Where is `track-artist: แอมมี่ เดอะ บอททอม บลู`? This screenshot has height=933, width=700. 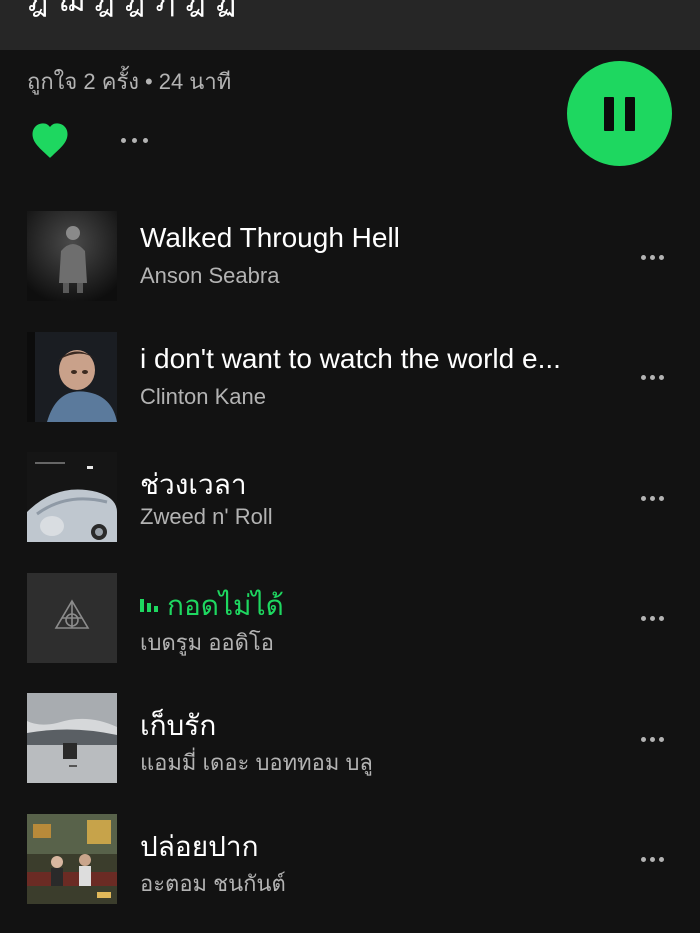
track-artist: แอมมี่ เดอะ บอททอม บลู is located at coordinates (256, 762).